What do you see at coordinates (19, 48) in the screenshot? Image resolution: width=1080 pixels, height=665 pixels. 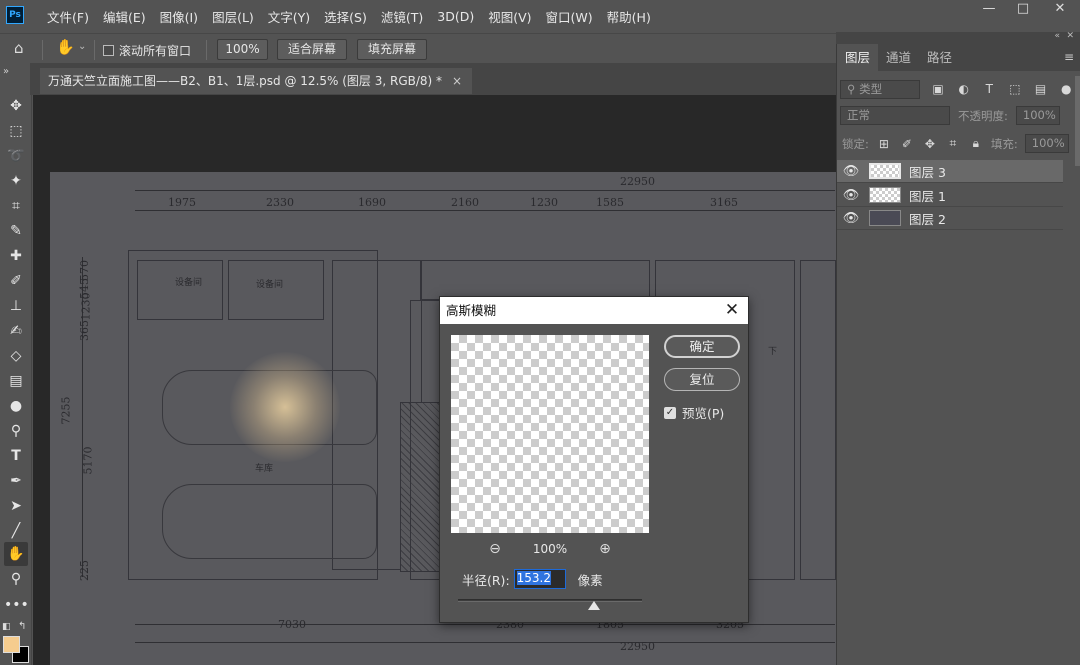 I see `home-icon: ⌂` at bounding box center [19, 48].